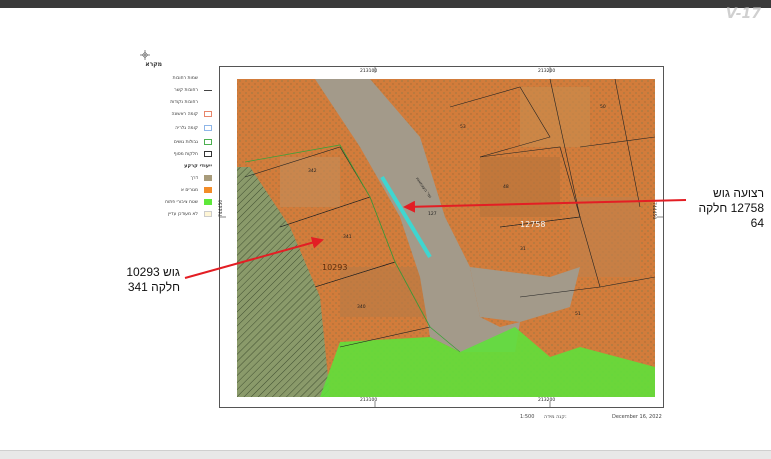  Describe the element at coordinates (432, 214) in the screenshot. I see `parcel-label-127: 127` at that location.